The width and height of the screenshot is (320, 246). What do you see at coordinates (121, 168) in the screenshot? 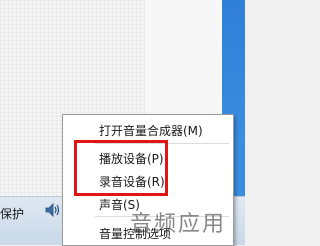
I see `annotation-highlight-box` at bounding box center [121, 168].